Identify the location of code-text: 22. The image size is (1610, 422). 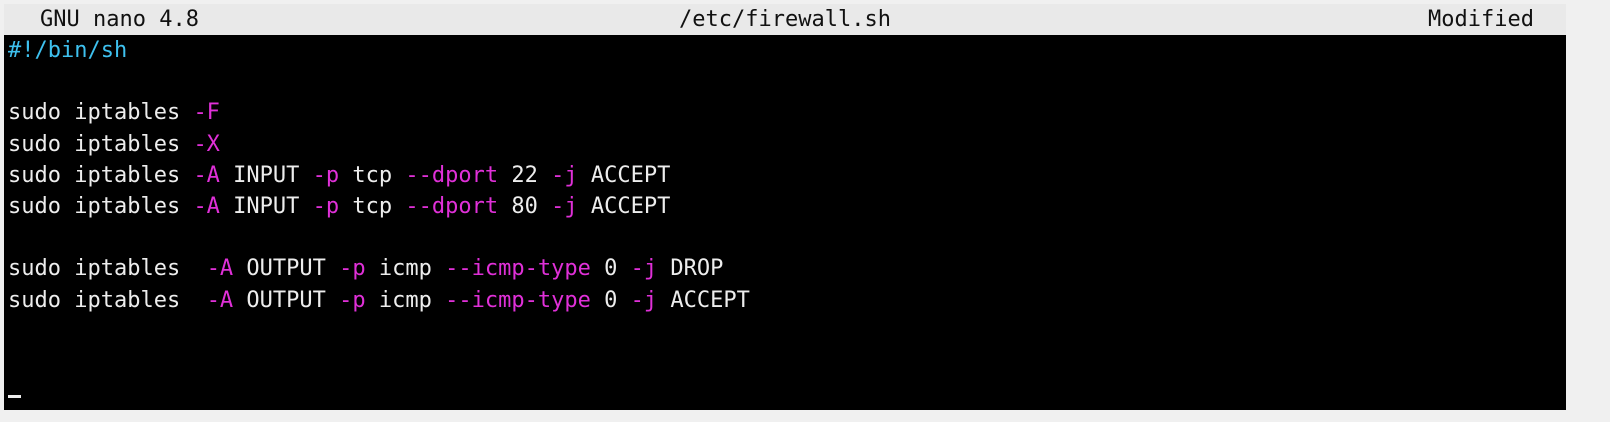
(525, 175).